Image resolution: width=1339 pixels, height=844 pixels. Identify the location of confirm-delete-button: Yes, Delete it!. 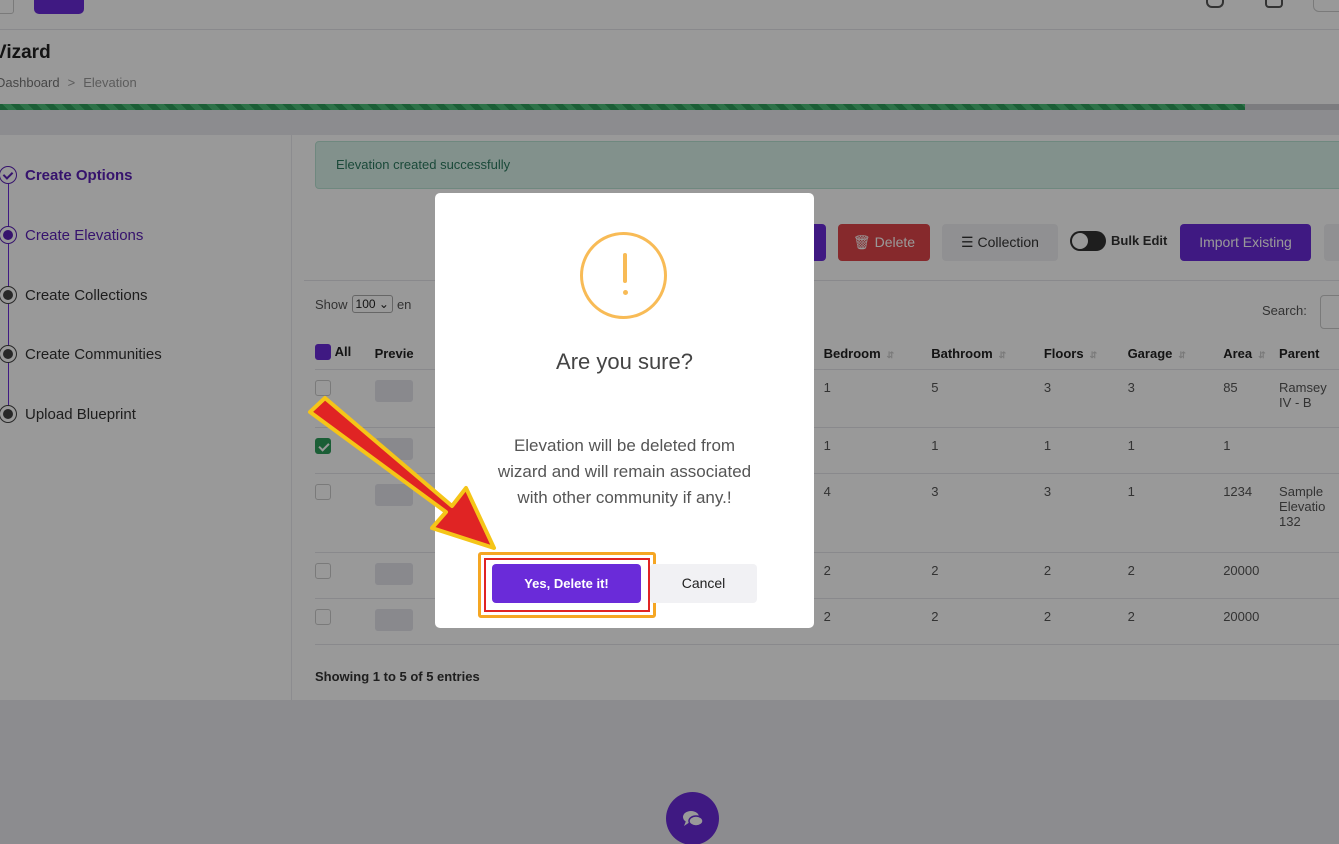
(566, 583).